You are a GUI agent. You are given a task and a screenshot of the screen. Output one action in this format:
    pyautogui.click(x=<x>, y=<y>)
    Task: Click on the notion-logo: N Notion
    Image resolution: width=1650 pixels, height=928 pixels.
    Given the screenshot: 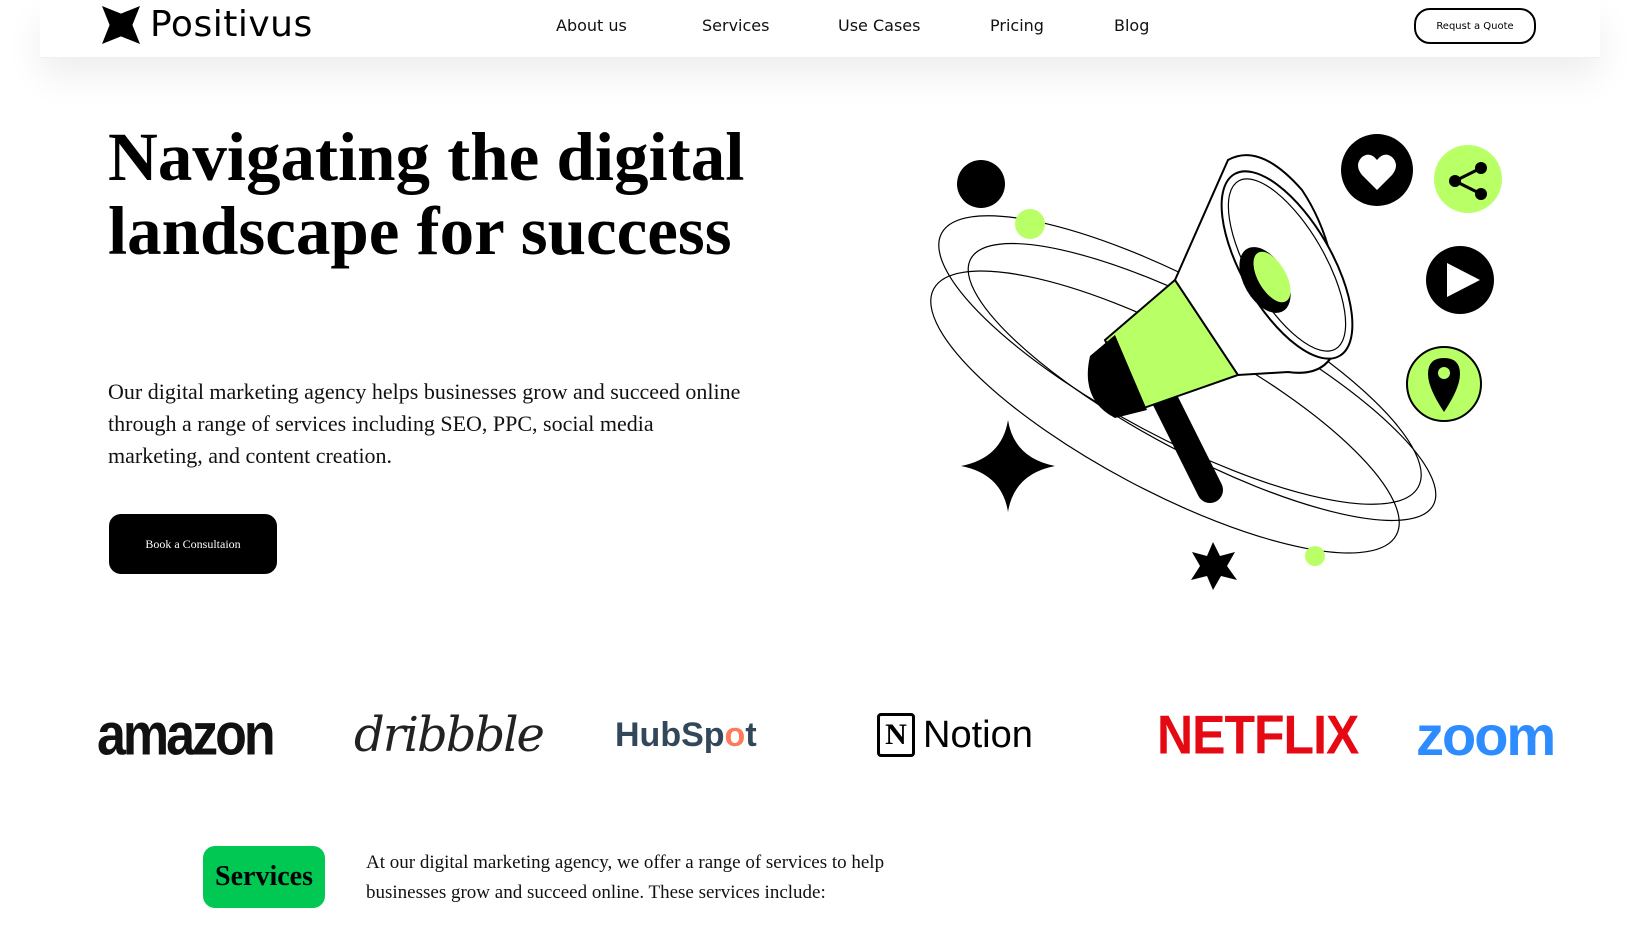 What is the action you would take?
    pyautogui.click(x=955, y=735)
    